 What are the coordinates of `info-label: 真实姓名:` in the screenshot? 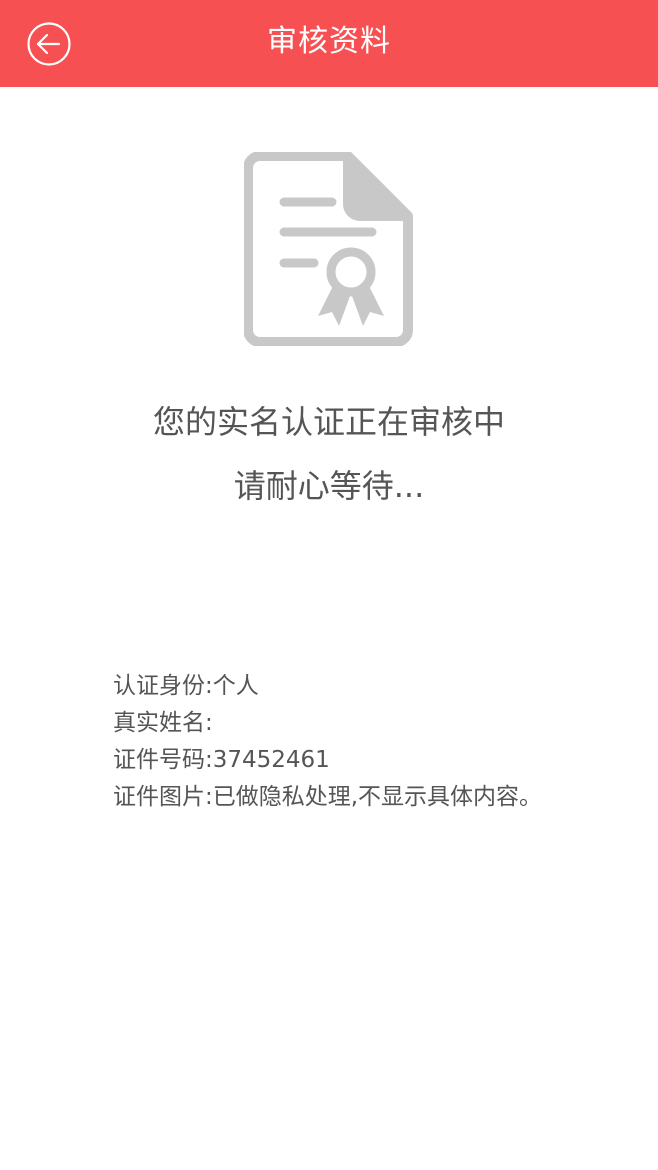 It's located at (163, 723).